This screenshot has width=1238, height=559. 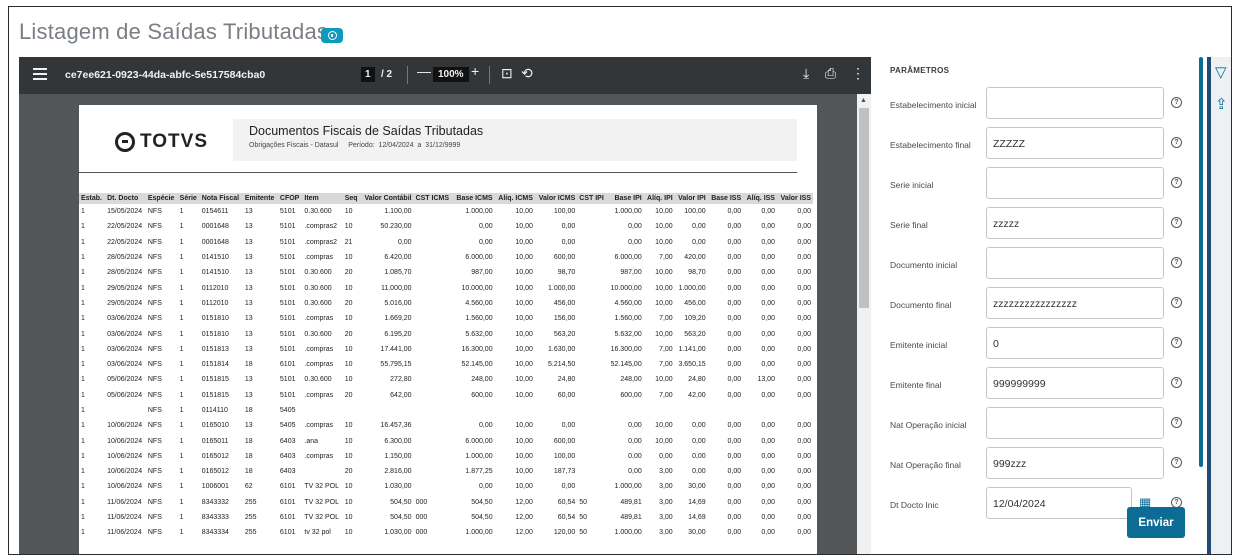 I want to click on table-cell: 11/06/2024, so click(x=124, y=518).